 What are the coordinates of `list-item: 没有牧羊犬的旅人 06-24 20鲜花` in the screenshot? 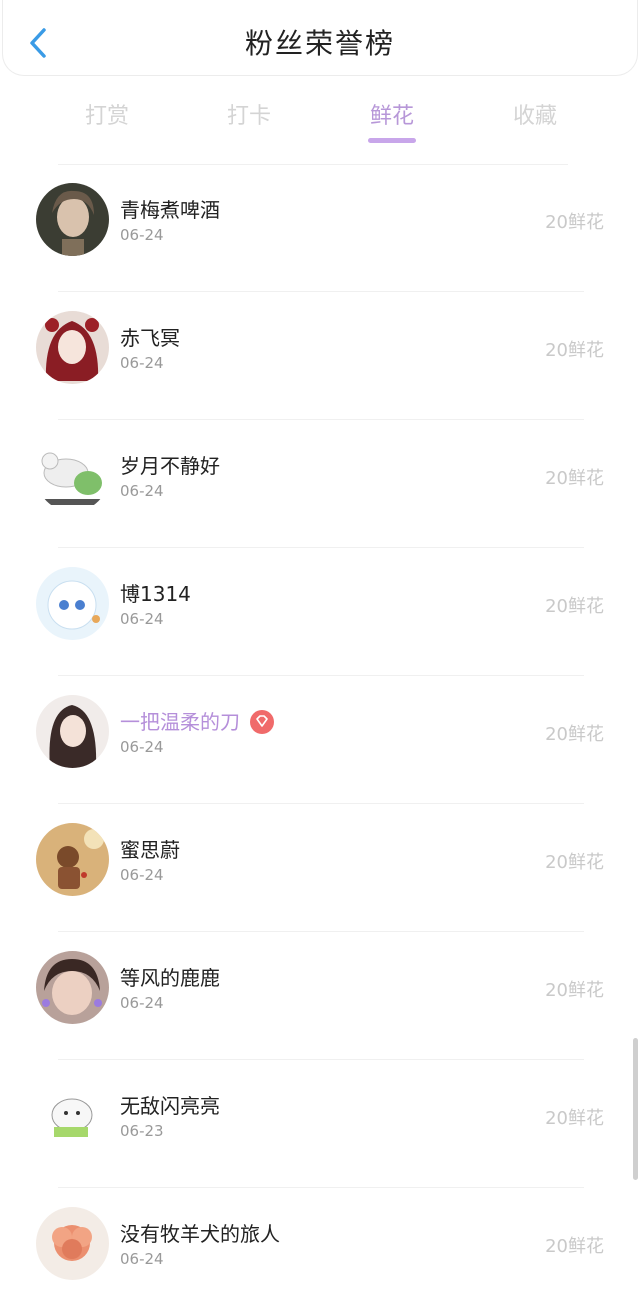 It's located at (320, 1252).